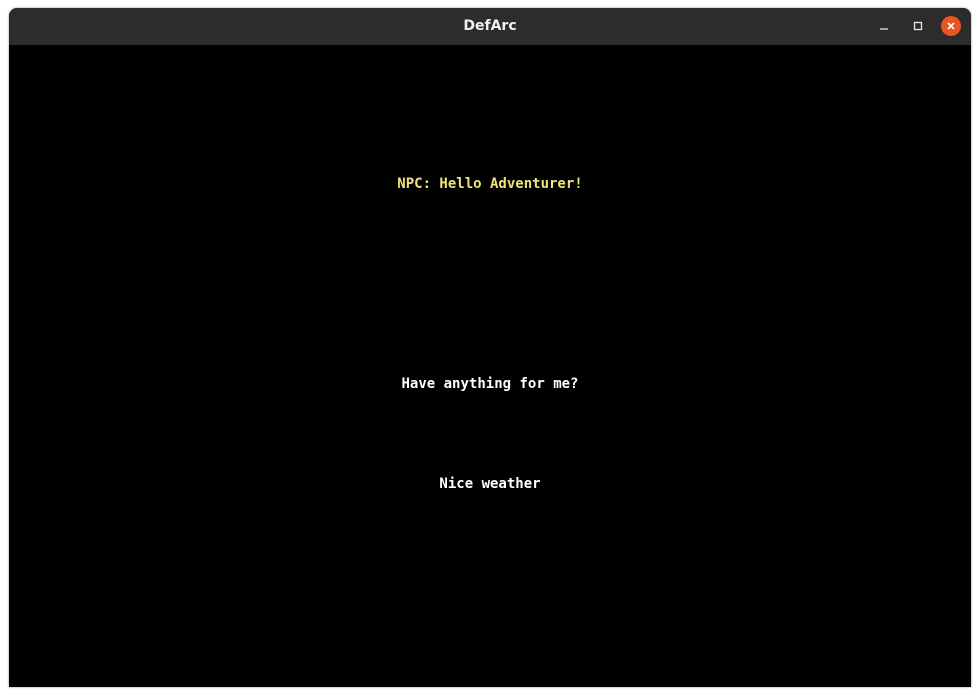  What do you see at coordinates (490, 384) in the screenshot?
I see `dialogue-option-have-anything: Have anything for me?` at bounding box center [490, 384].